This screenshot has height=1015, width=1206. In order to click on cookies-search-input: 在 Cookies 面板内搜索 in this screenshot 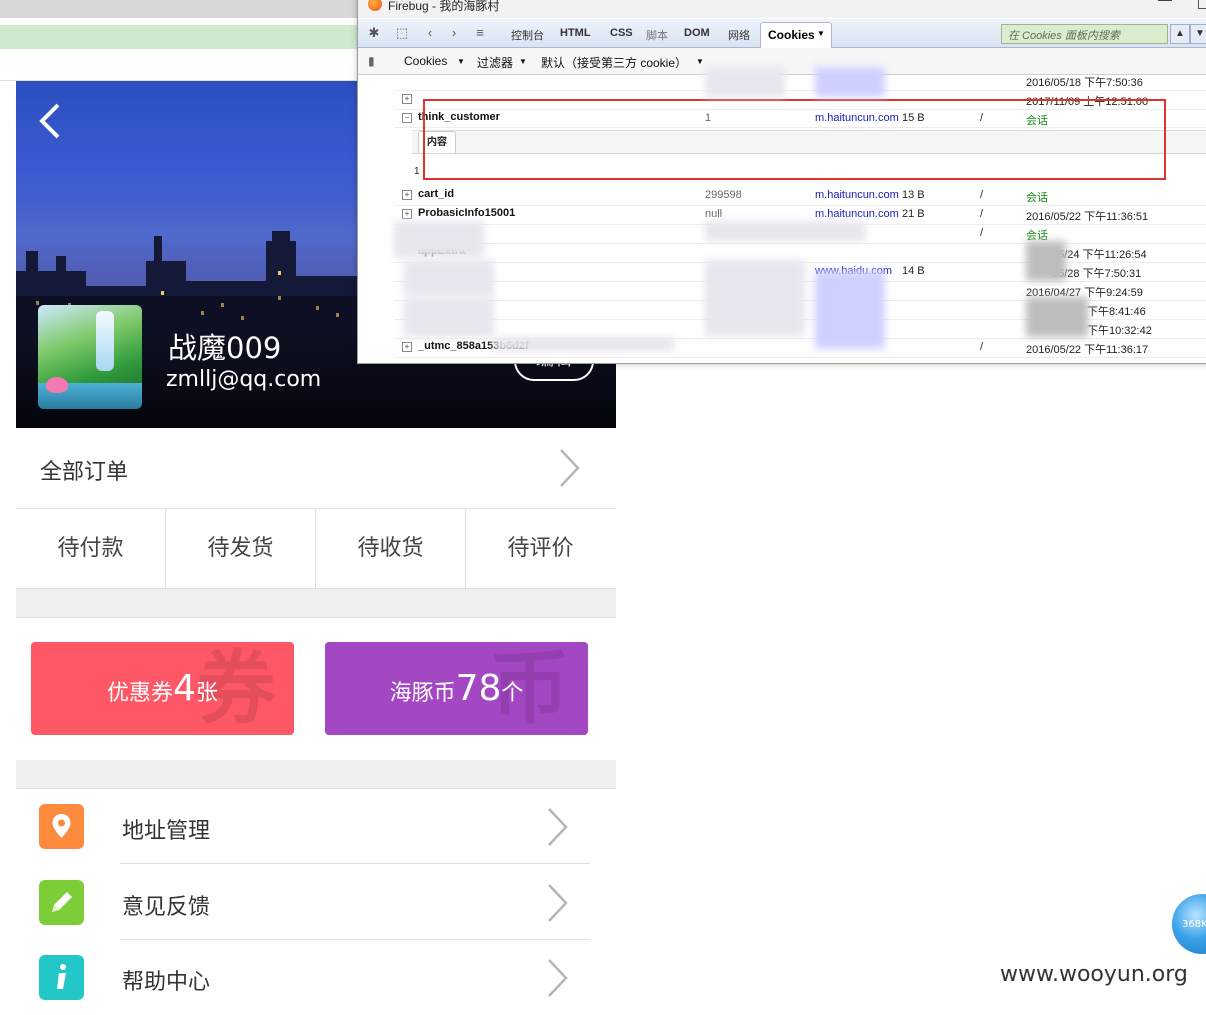, I will do `click(1084, 34)`.